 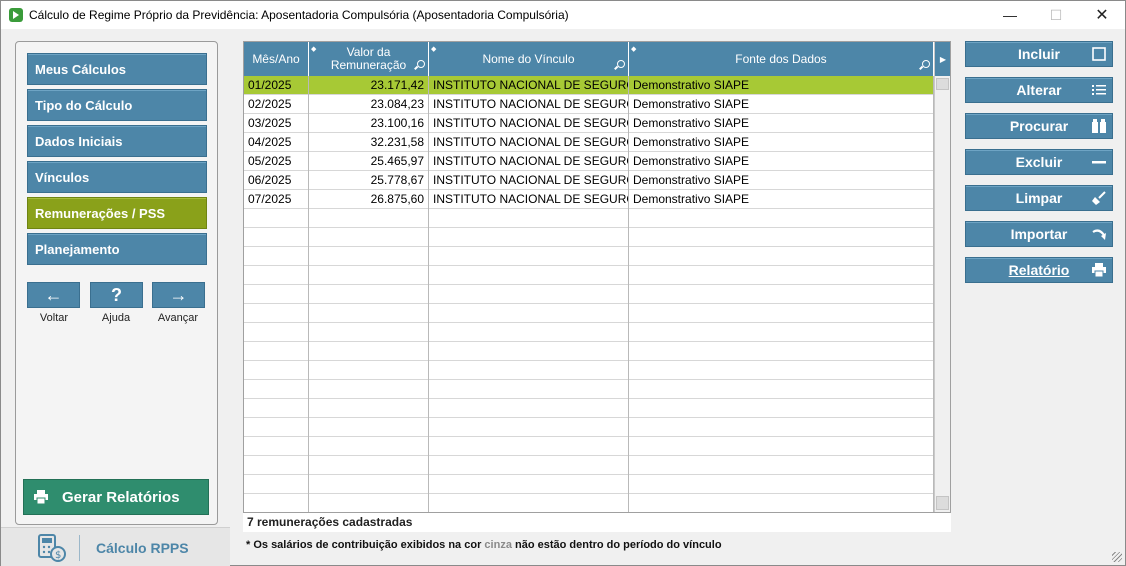 I want to click on minus-icon, so click(x=1099, y=162).